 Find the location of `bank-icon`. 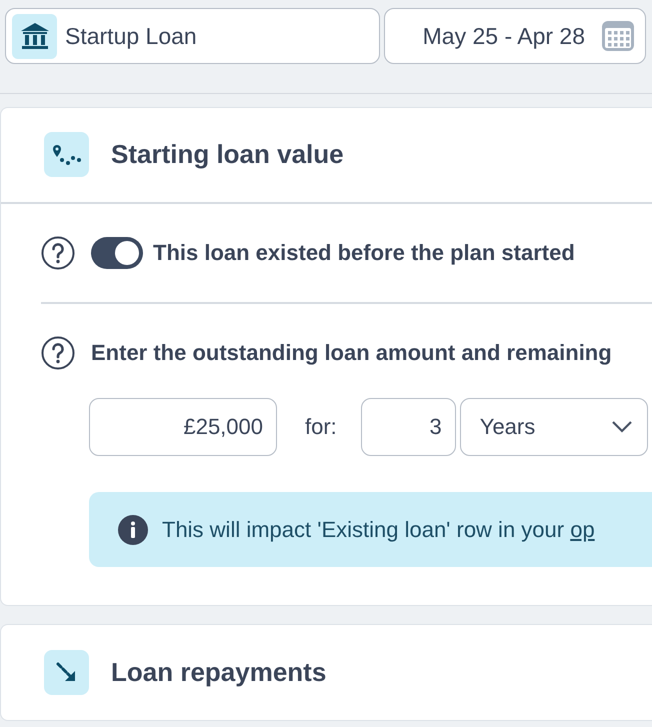

bank-icon is located at coordinates (34, 36).